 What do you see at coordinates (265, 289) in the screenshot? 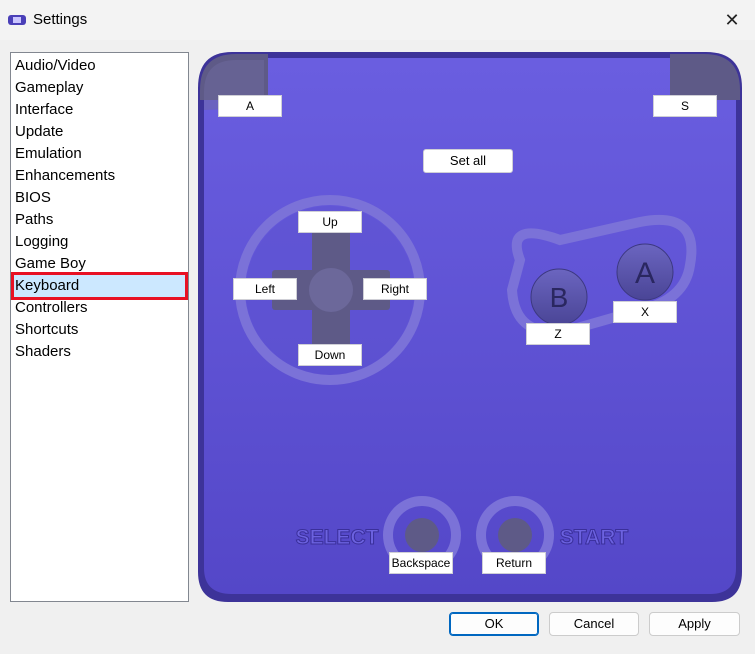
I see `bind-left: Left` at bounding box center [265, 289].